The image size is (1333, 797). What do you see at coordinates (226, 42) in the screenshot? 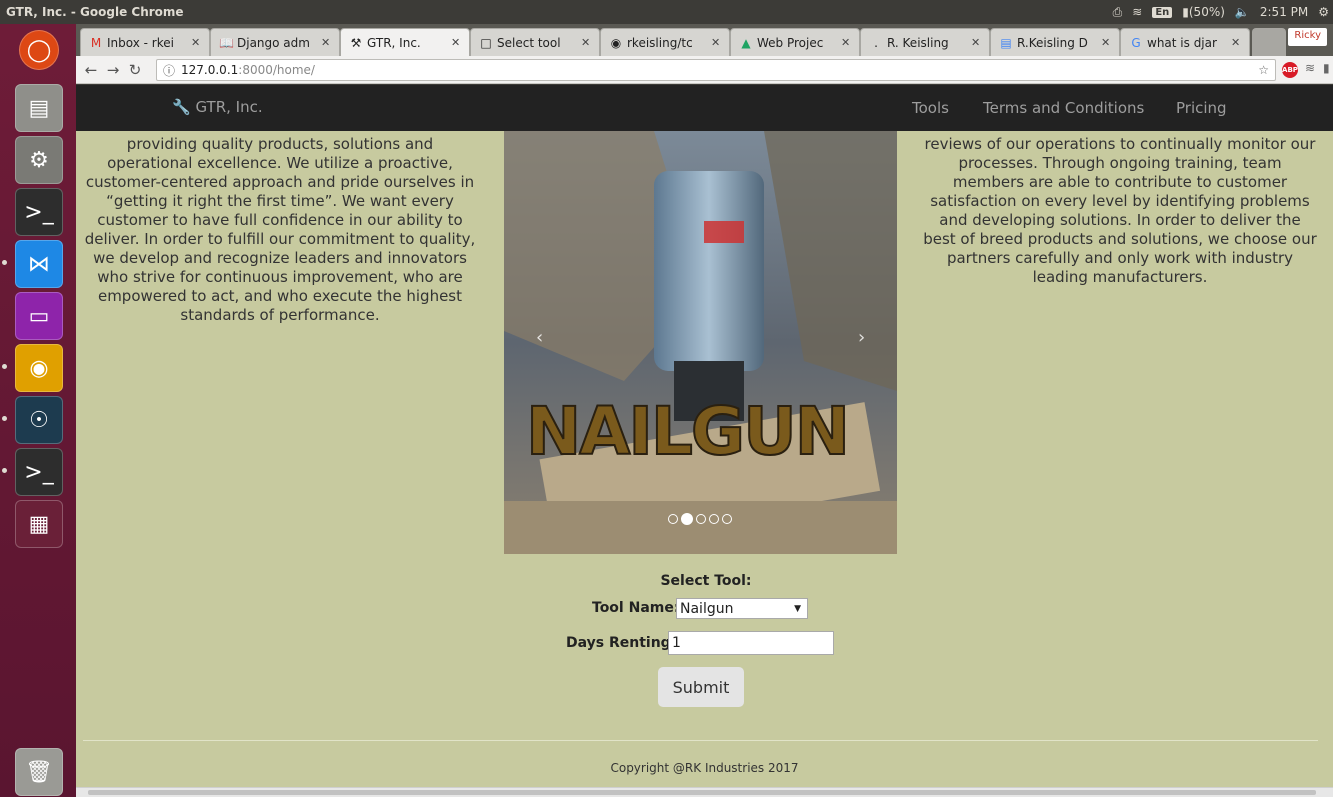
I see `book-icon: 📖` at bounding box center [226, 42].